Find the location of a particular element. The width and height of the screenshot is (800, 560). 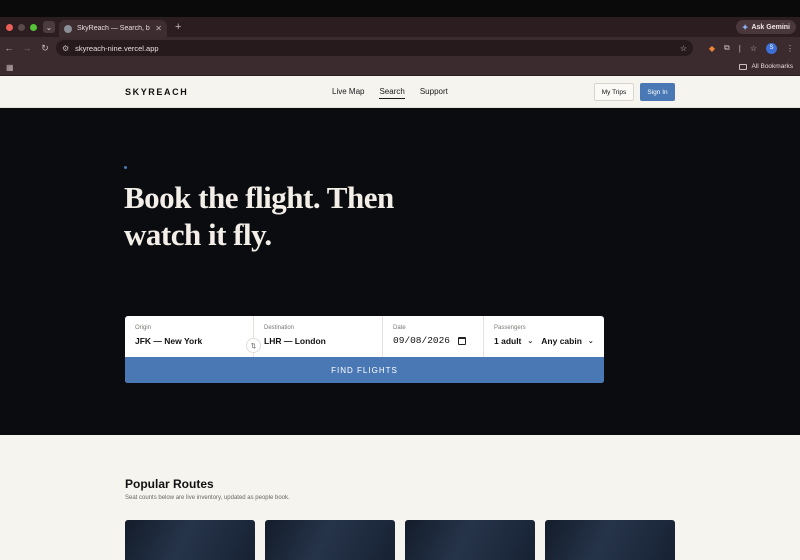

destination-field: Destination LHR — London is located at coordinates (318, 336).